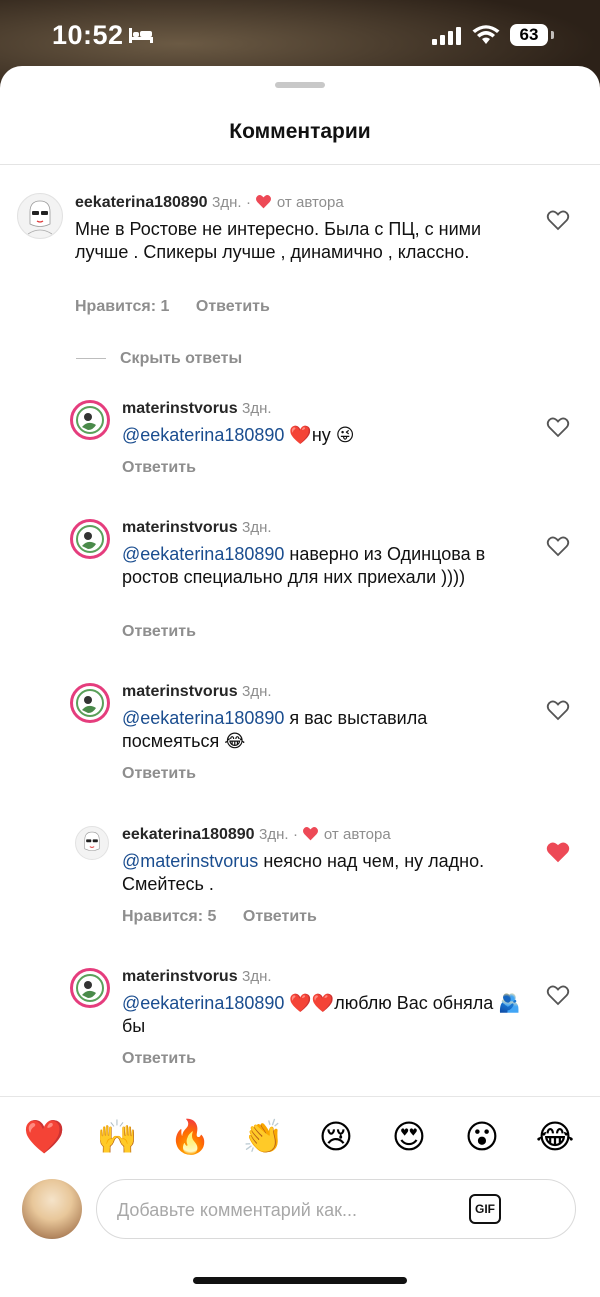 Image resolution: width=600 pixels, height=1297 pixels. I want to click on reaction-cry: 😢, so click(336, 1137).